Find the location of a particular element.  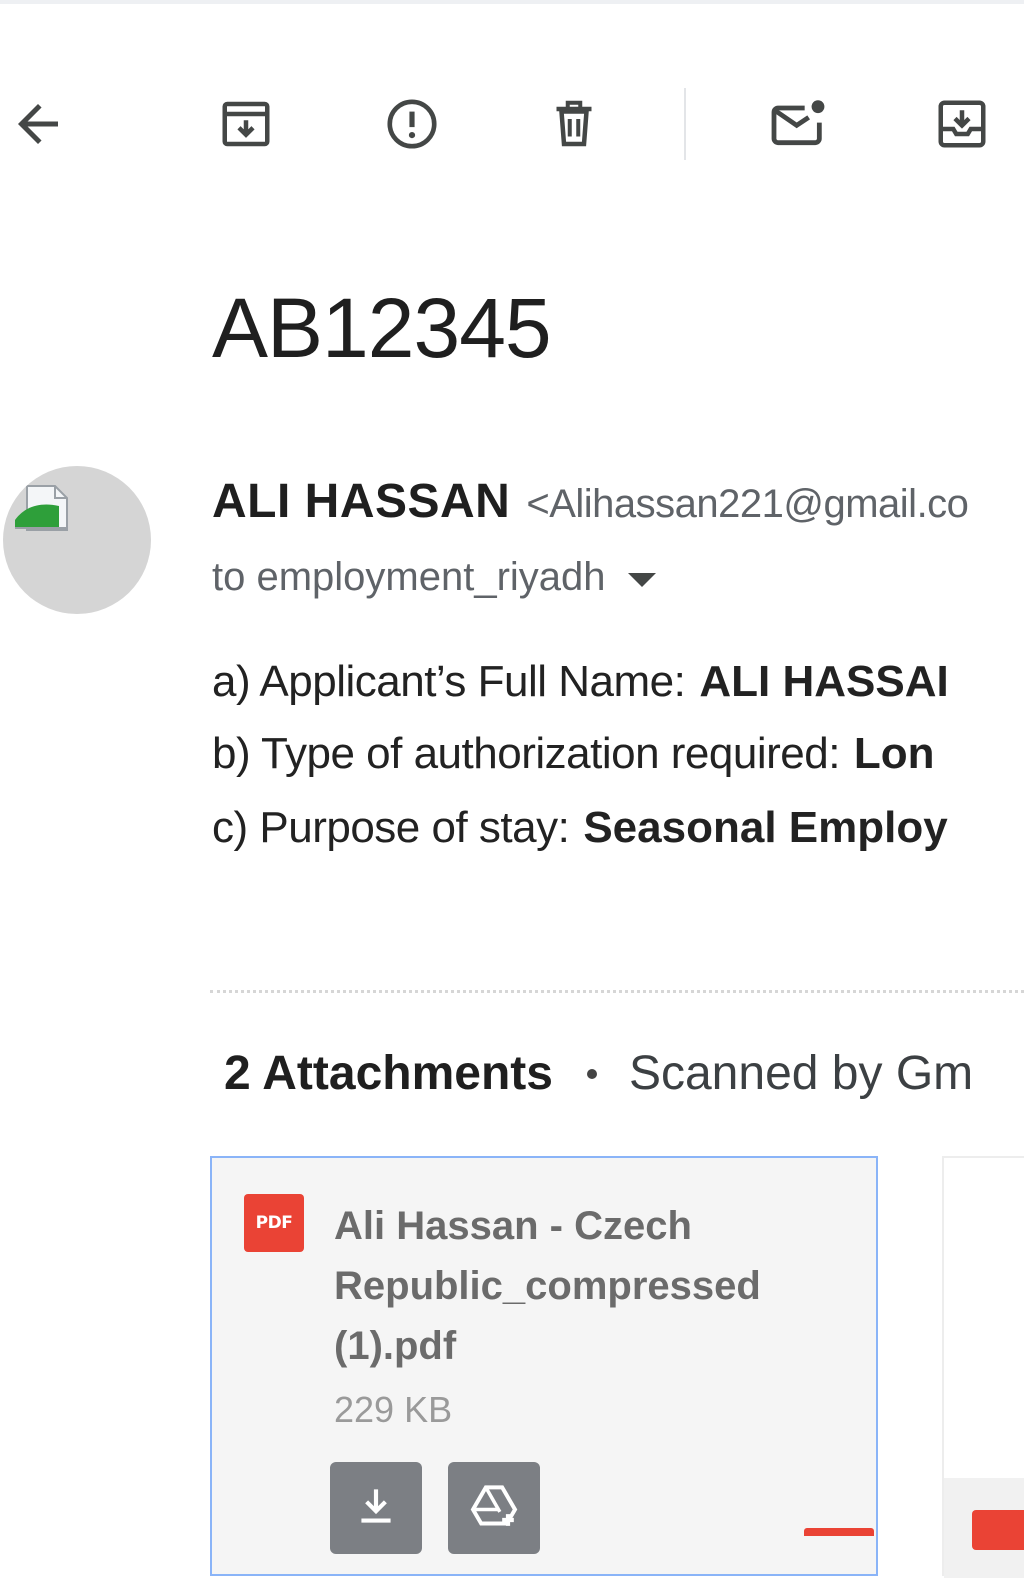

report-spam-button is located at coordinates (412, 124).